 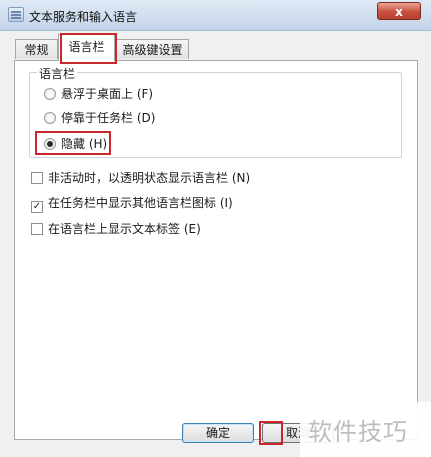 What do you see at coordinates (107, 94) in the screenshot?
I see `radio-label: 悬浮于桌面上 (F)` at bounding box center [107, 94].